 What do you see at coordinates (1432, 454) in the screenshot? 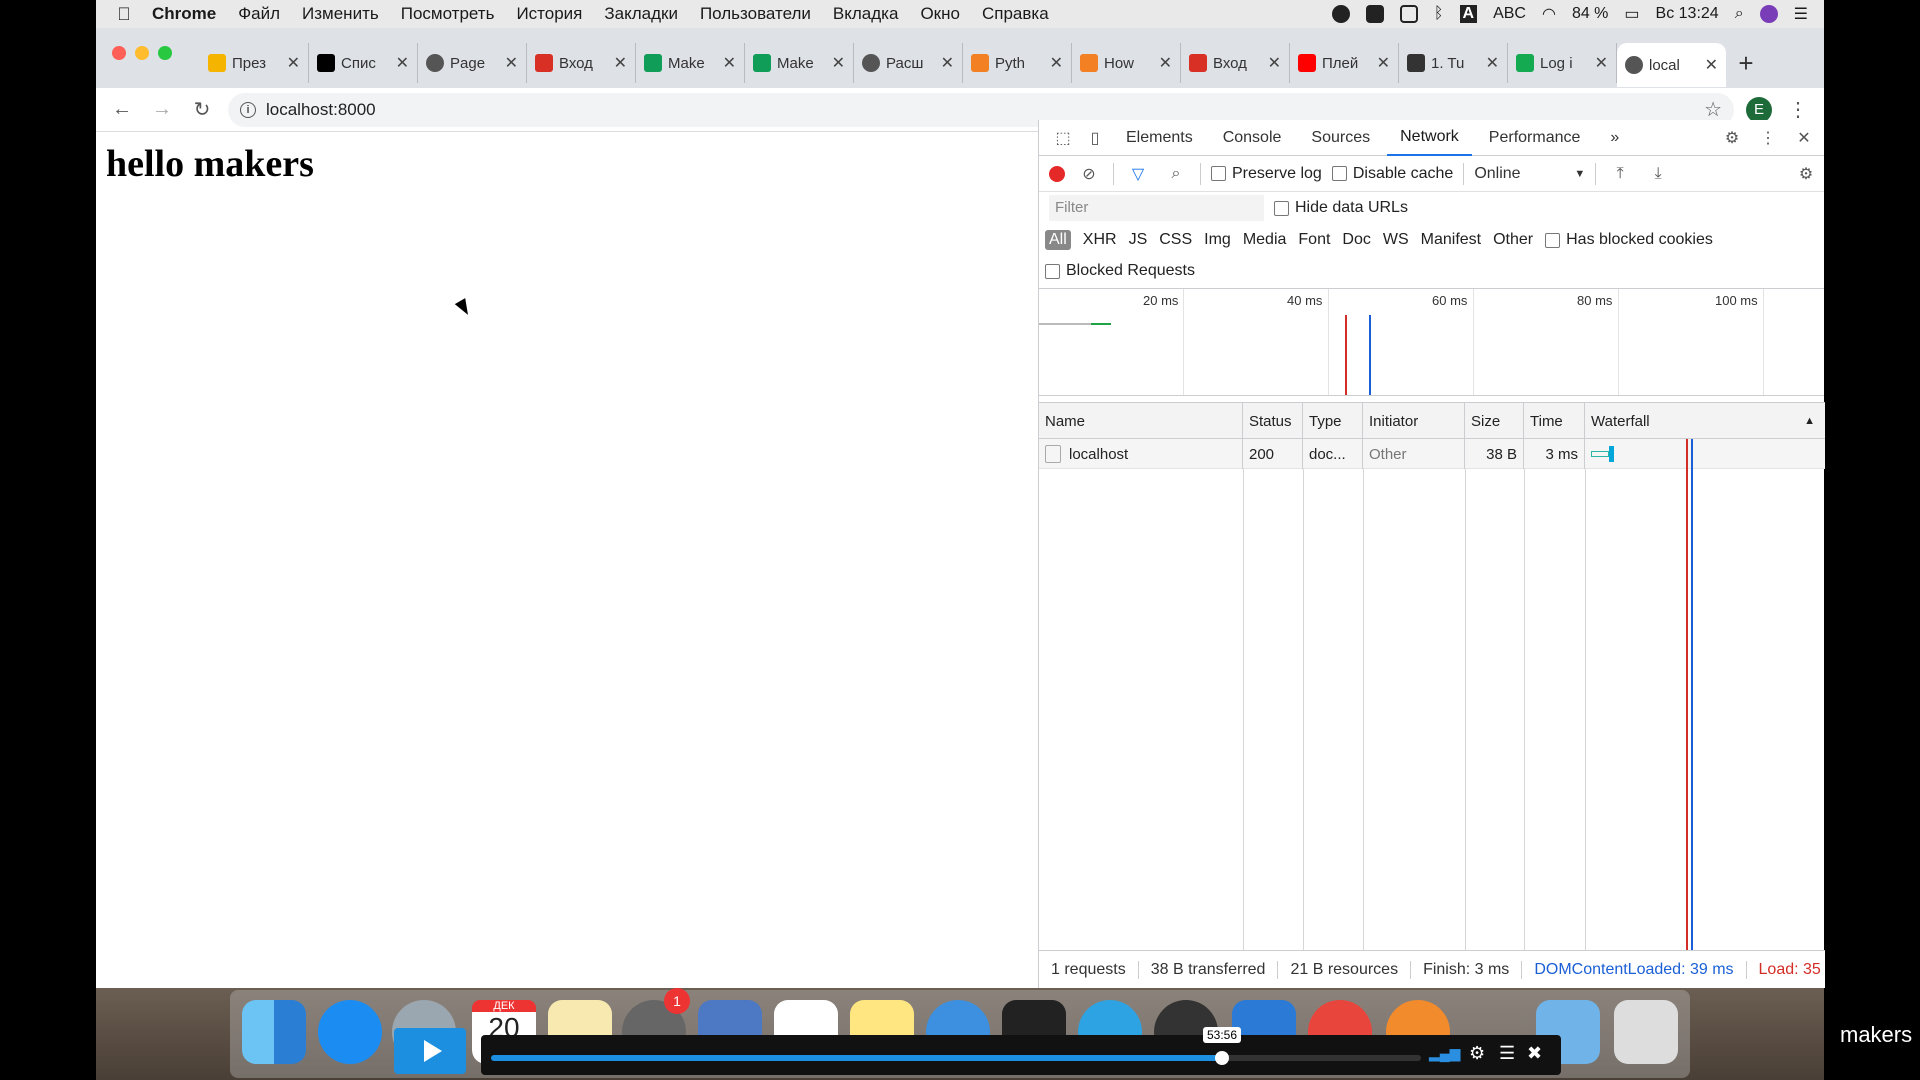
I see `table-row: localhost 200 doc... Other 38 B 3 ms` at bounding box center [1432, 454].